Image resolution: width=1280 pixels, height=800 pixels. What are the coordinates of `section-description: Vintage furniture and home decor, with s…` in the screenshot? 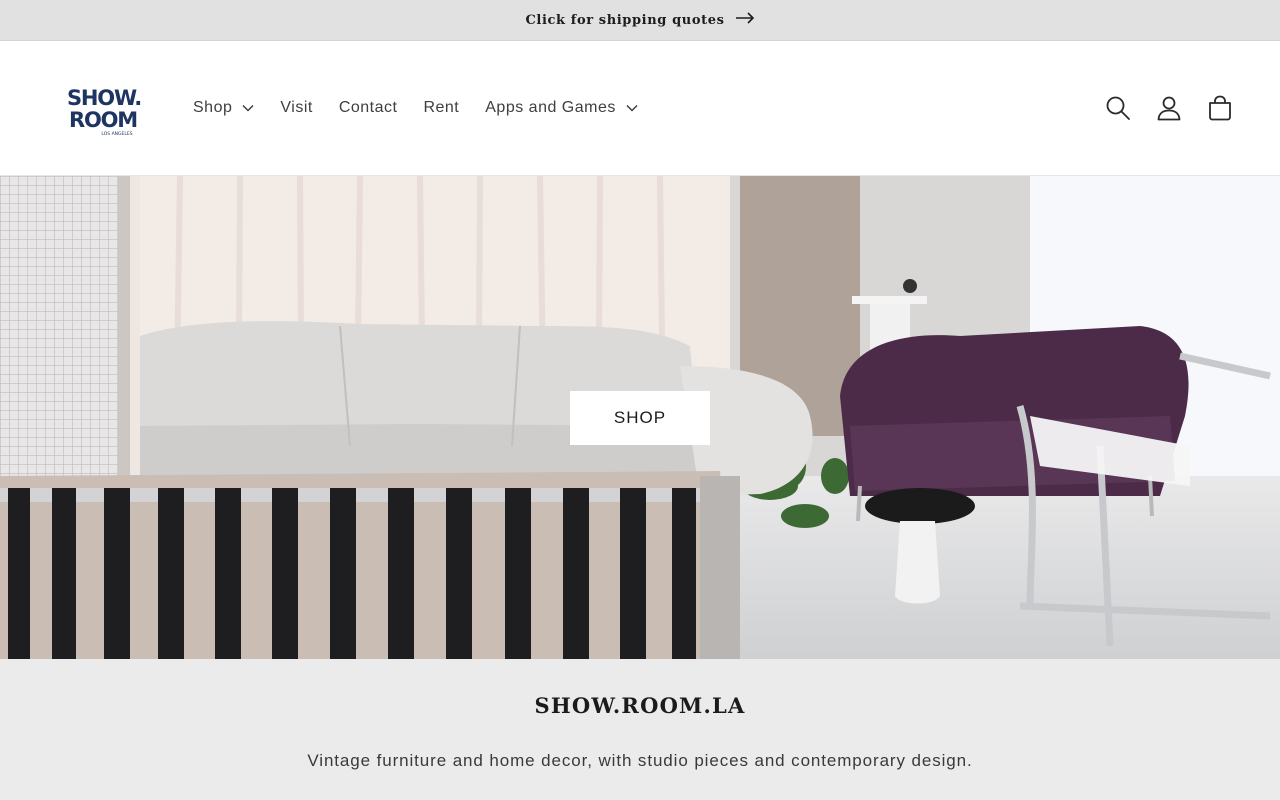 It's located at (640, 760).